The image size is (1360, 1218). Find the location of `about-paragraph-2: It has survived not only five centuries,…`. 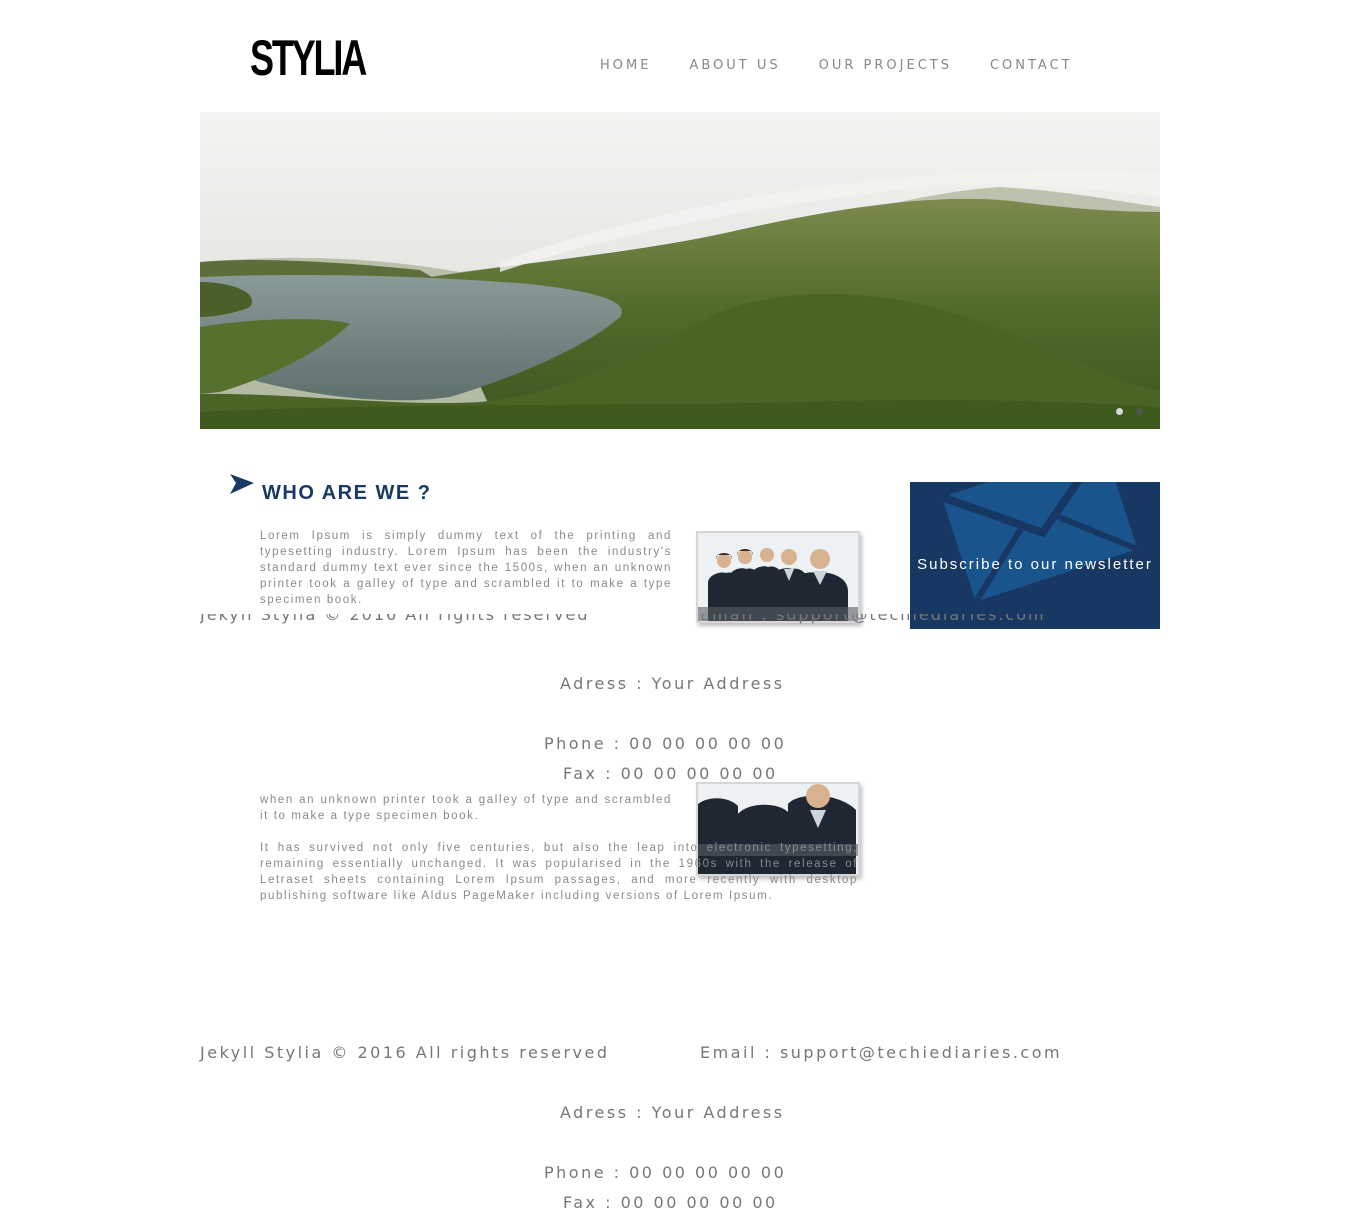

about-paragraph-2: It has survived not only five centuries,… is located at coordinates (559, 872).